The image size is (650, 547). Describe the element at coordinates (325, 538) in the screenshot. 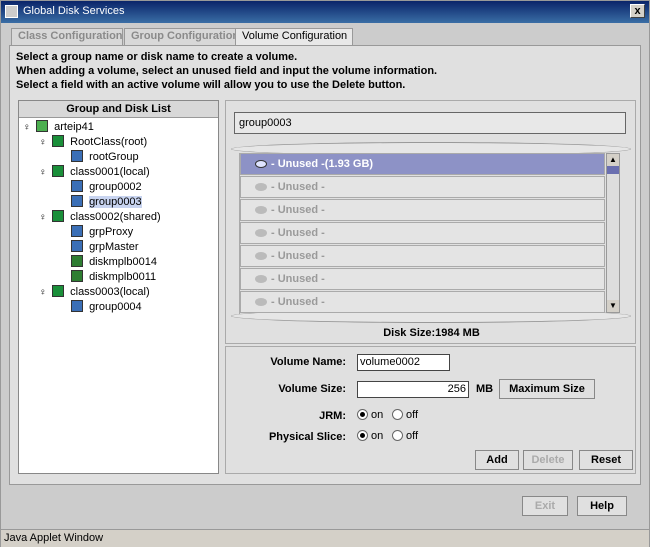

I see `status-bar: Java Applet Window` at that location.